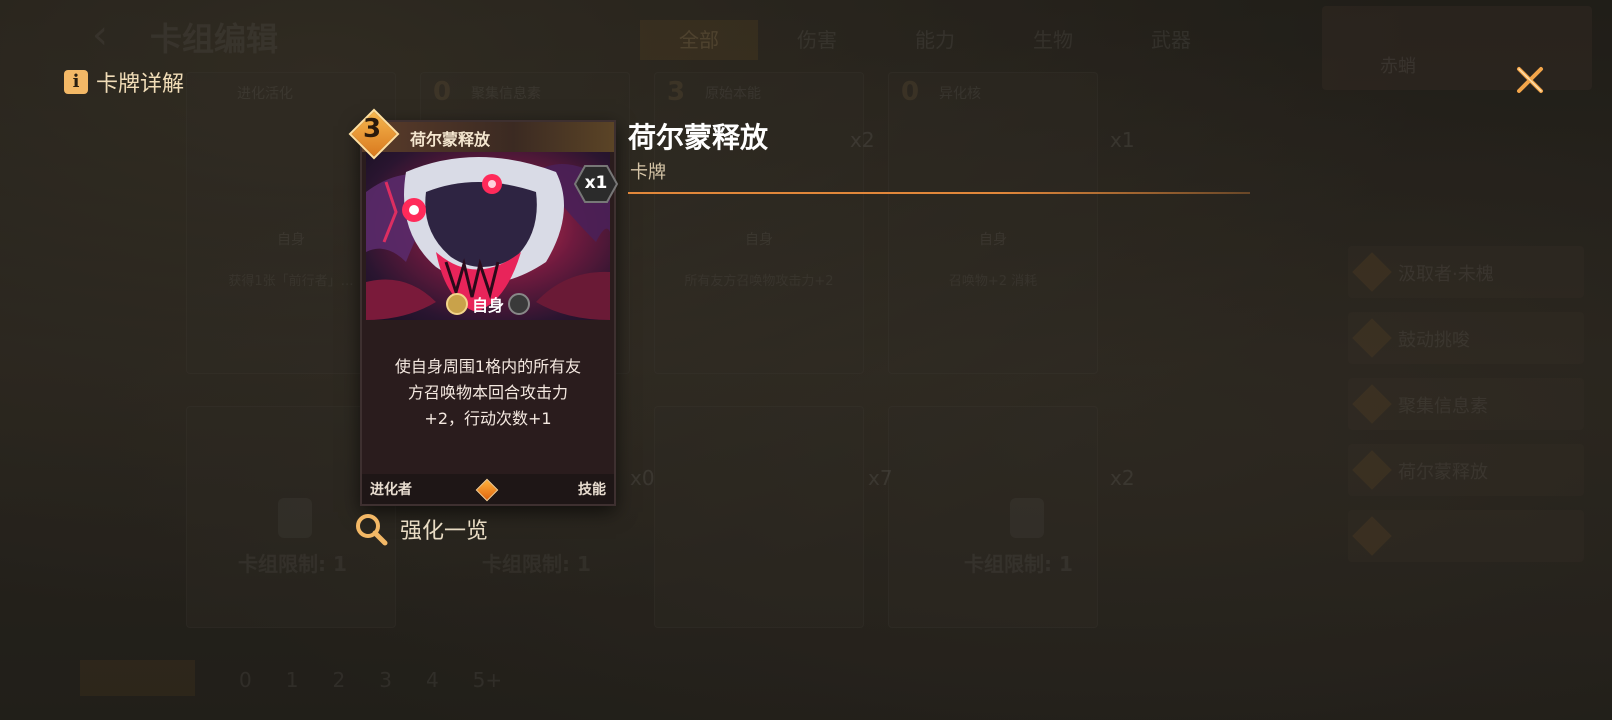 Image resolution: width=1612 pixels, height=720 pixels. I want to click on close-icon, so click(1530, 80).